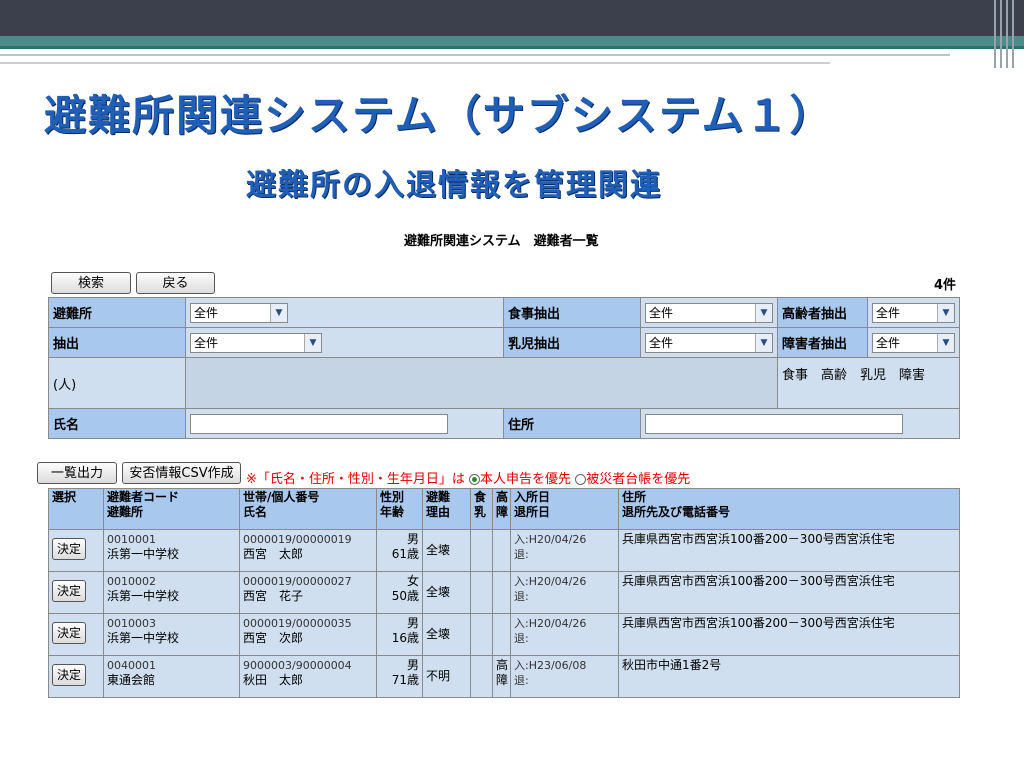  What do you see at coordinates (822, 312) in the screenshot?
I see `elderly-label: 高齢者抽出` at bounding box center [822, 312].